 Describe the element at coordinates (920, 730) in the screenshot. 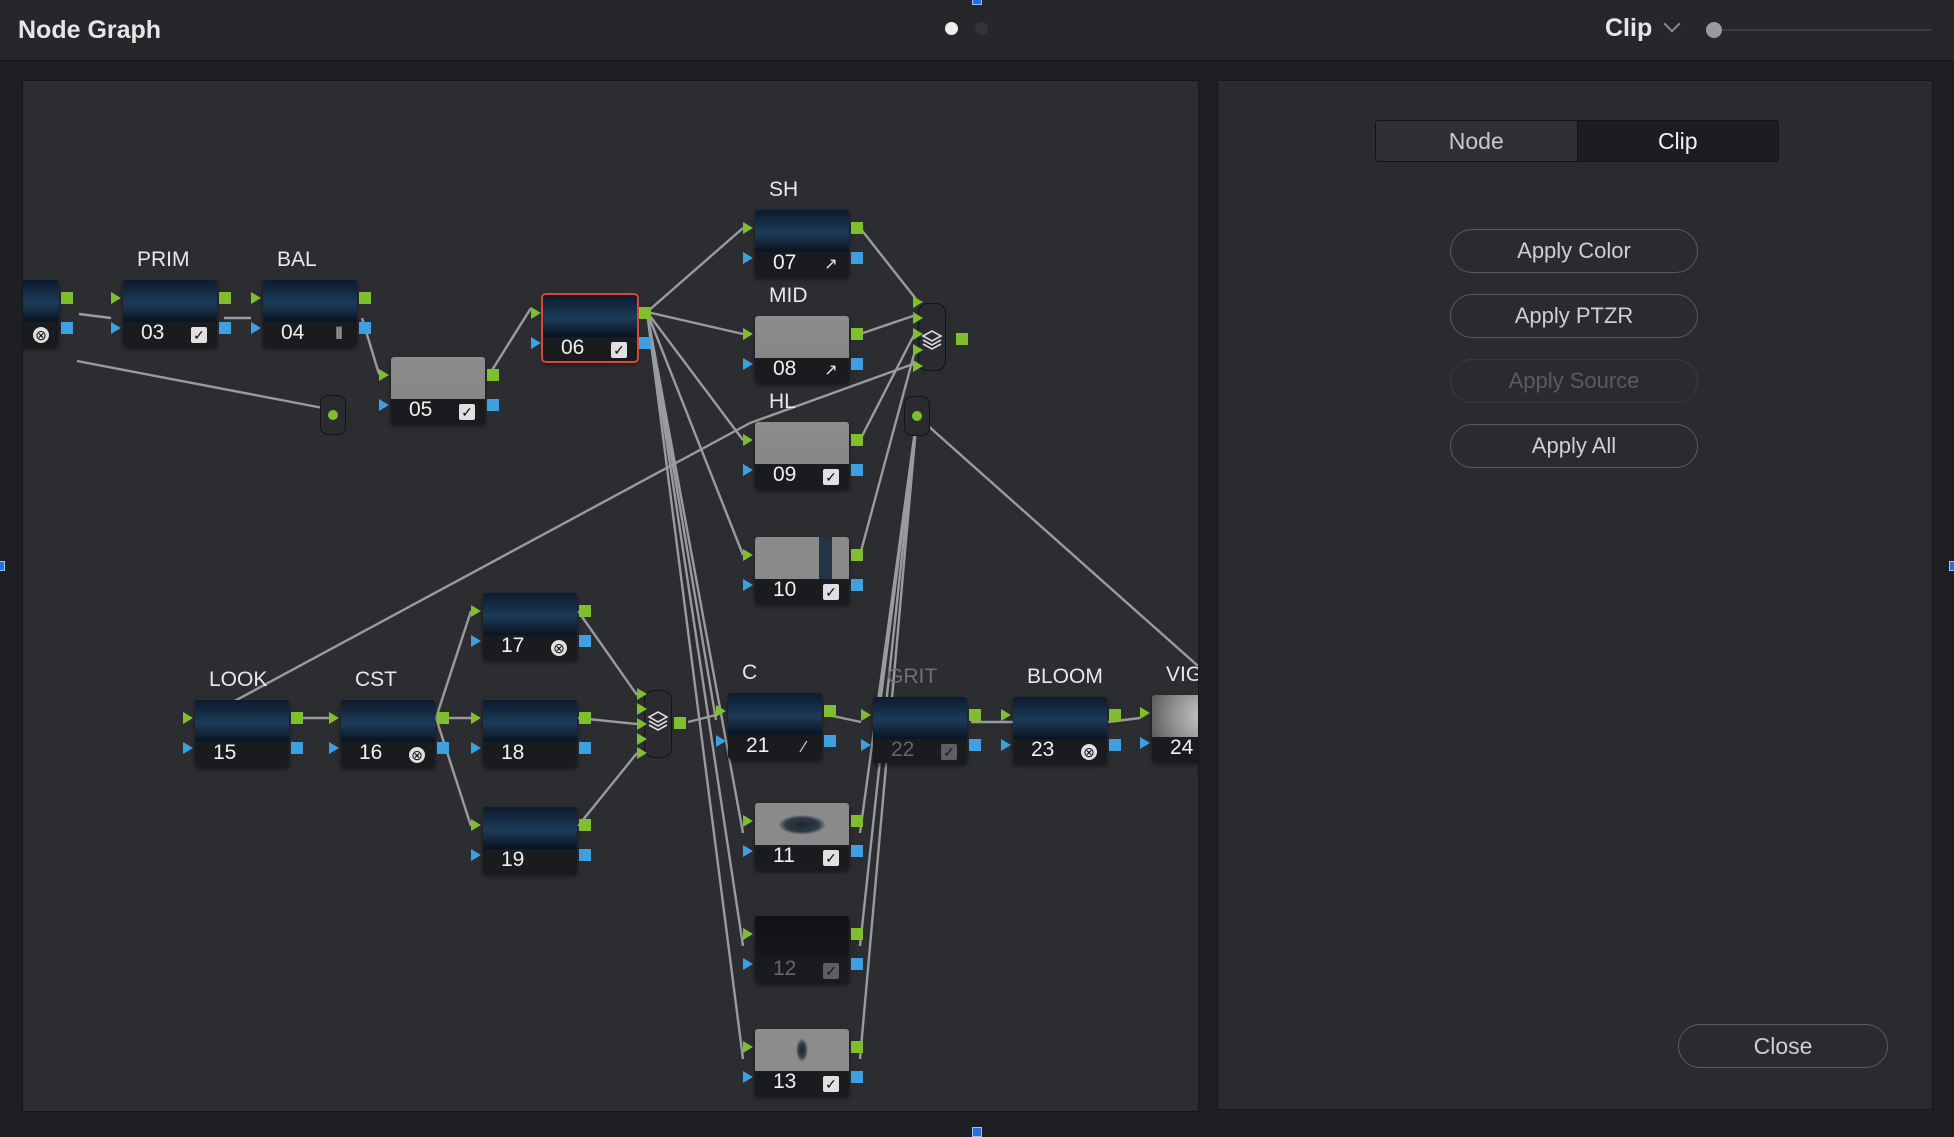

I see `node-body: 22 ✓` at that location.